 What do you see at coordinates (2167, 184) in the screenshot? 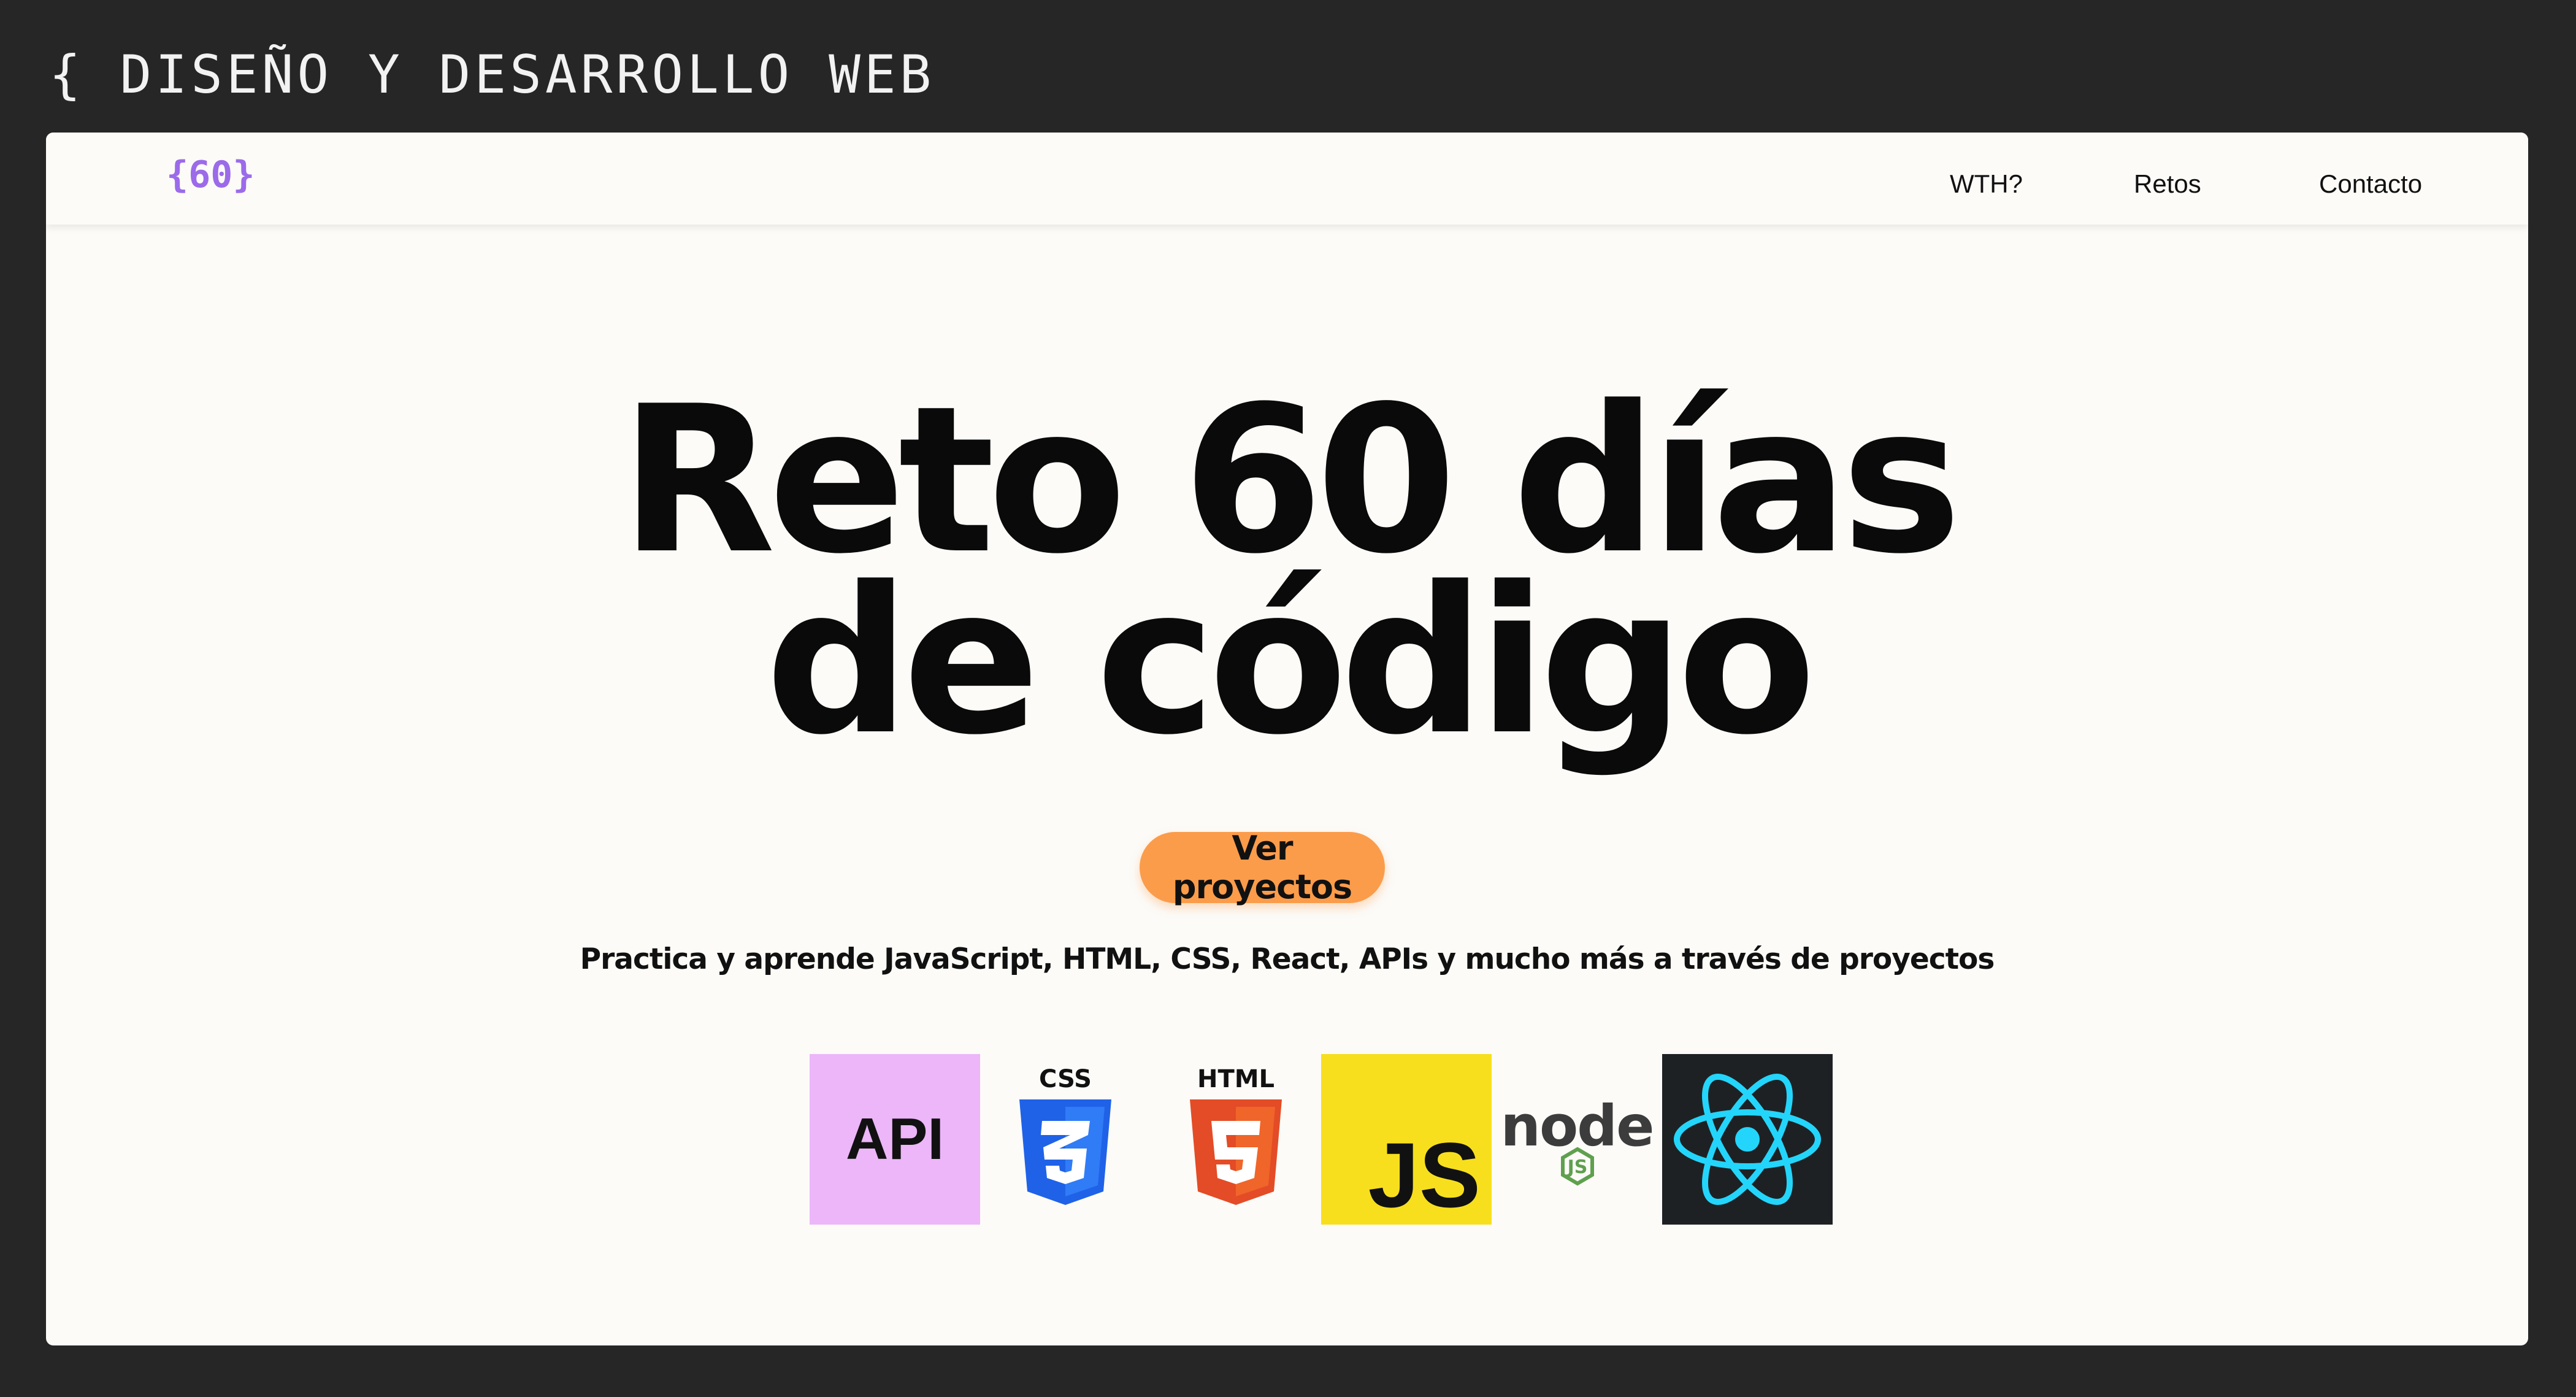
I see `nav-link-retos: Retos` at bounding box center [2167, 184].